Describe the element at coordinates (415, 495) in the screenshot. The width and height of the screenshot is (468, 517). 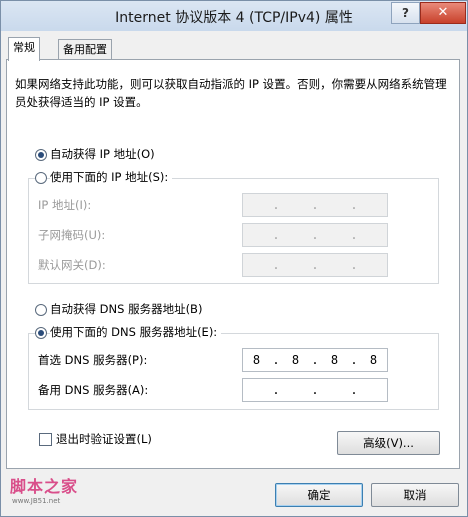
I see `cancel-button: 取消` at that location.